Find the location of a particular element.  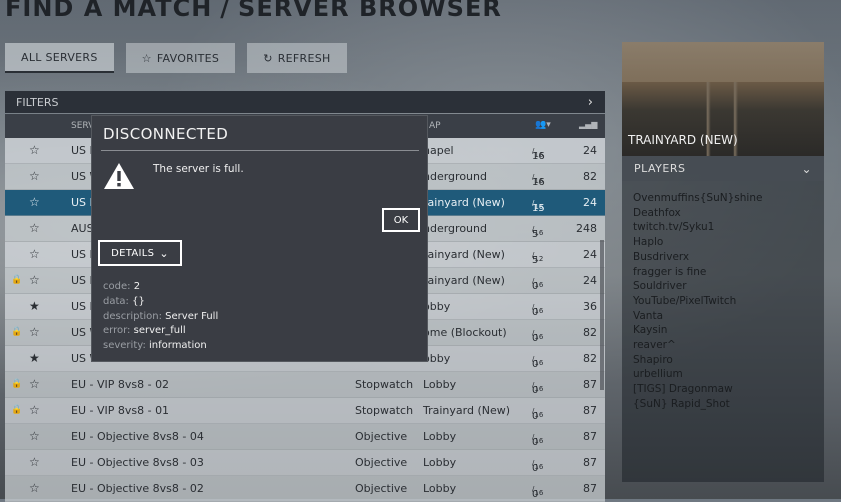

dialog-message: The server is full. is located at coordinates (198, 169).